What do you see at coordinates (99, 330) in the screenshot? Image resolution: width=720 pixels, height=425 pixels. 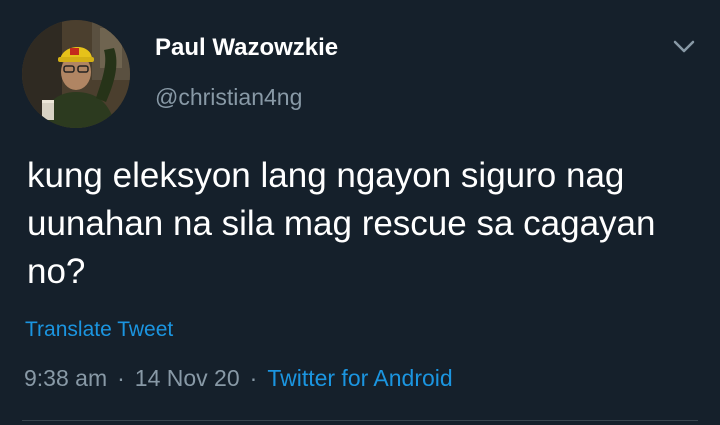 I see `translate-tweet-link: Translate Tweet` at bounding box center [99, 330].